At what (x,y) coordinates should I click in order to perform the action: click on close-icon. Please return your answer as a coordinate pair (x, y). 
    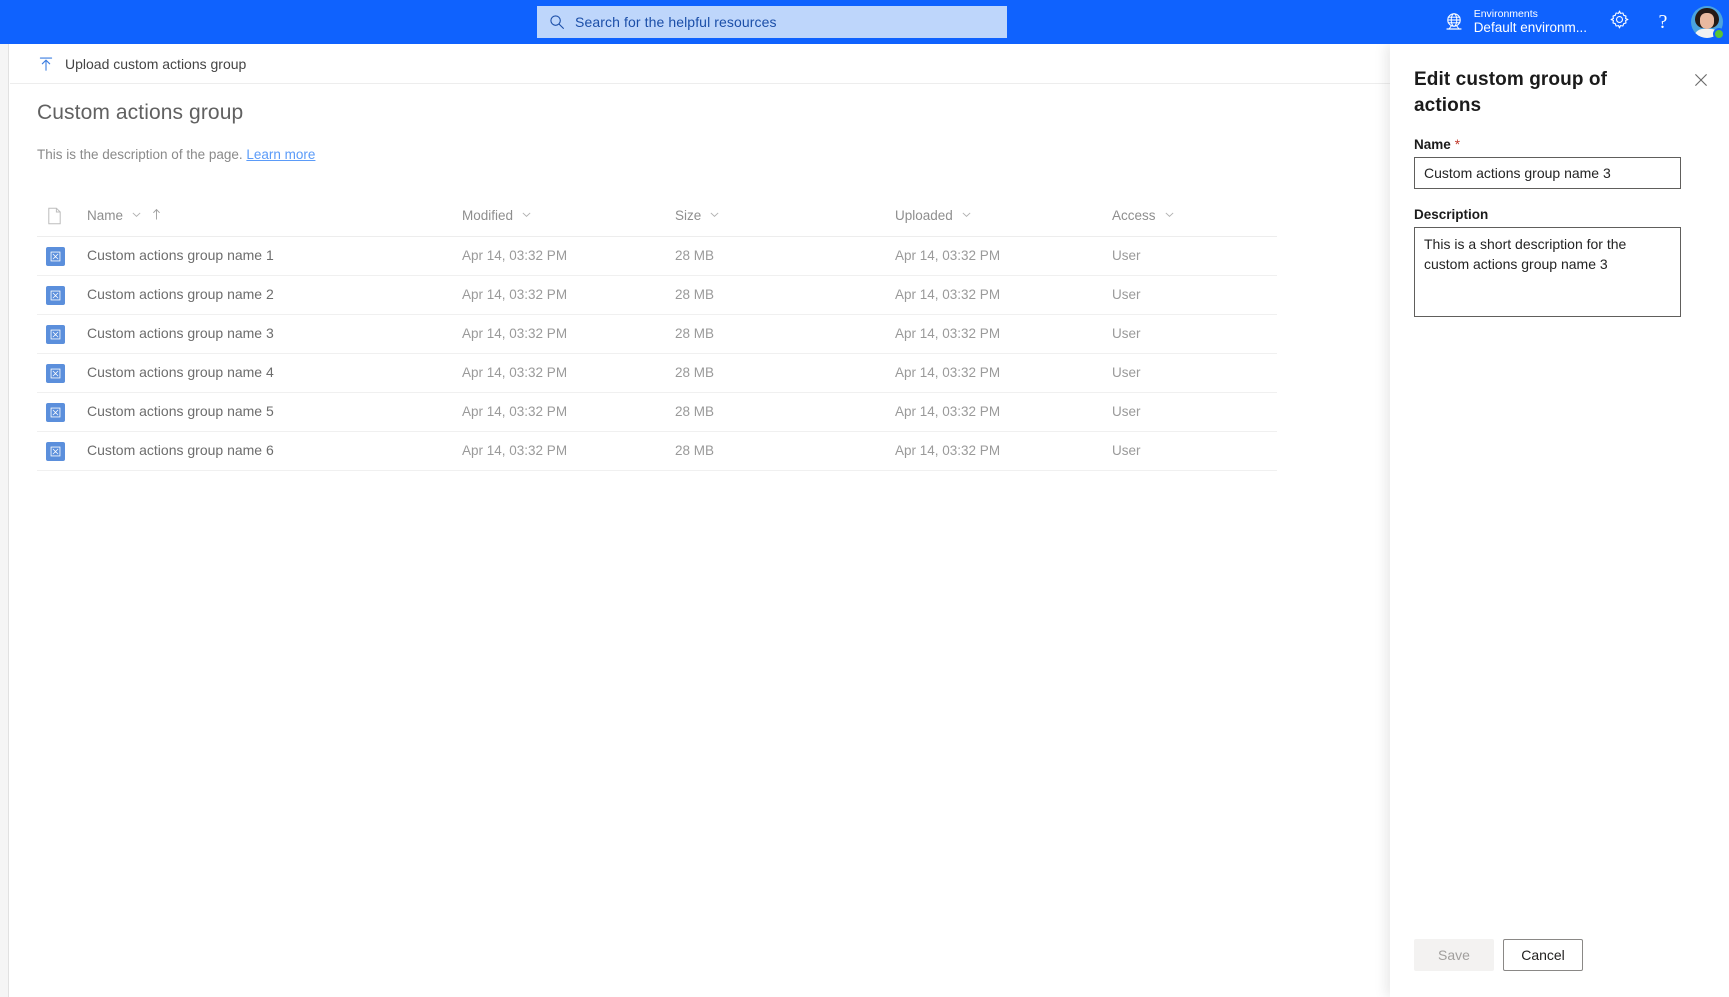
    Looking at the image, I should click on (1701, 82).